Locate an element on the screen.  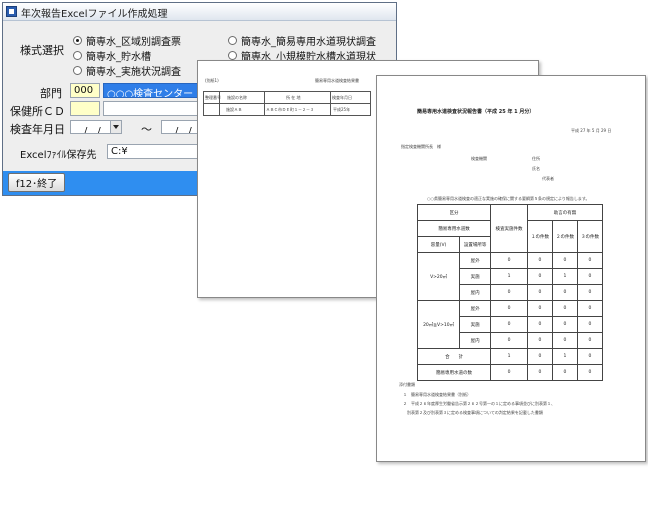
radio-button-selected is located at coordinates (77, 40).